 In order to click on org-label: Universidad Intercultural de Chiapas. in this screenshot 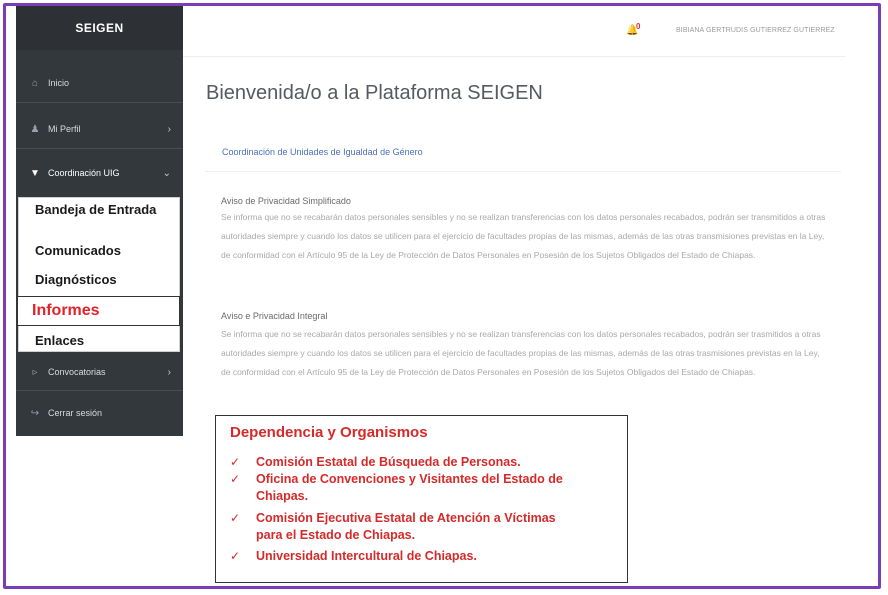, I will do `click(366, 556)`.